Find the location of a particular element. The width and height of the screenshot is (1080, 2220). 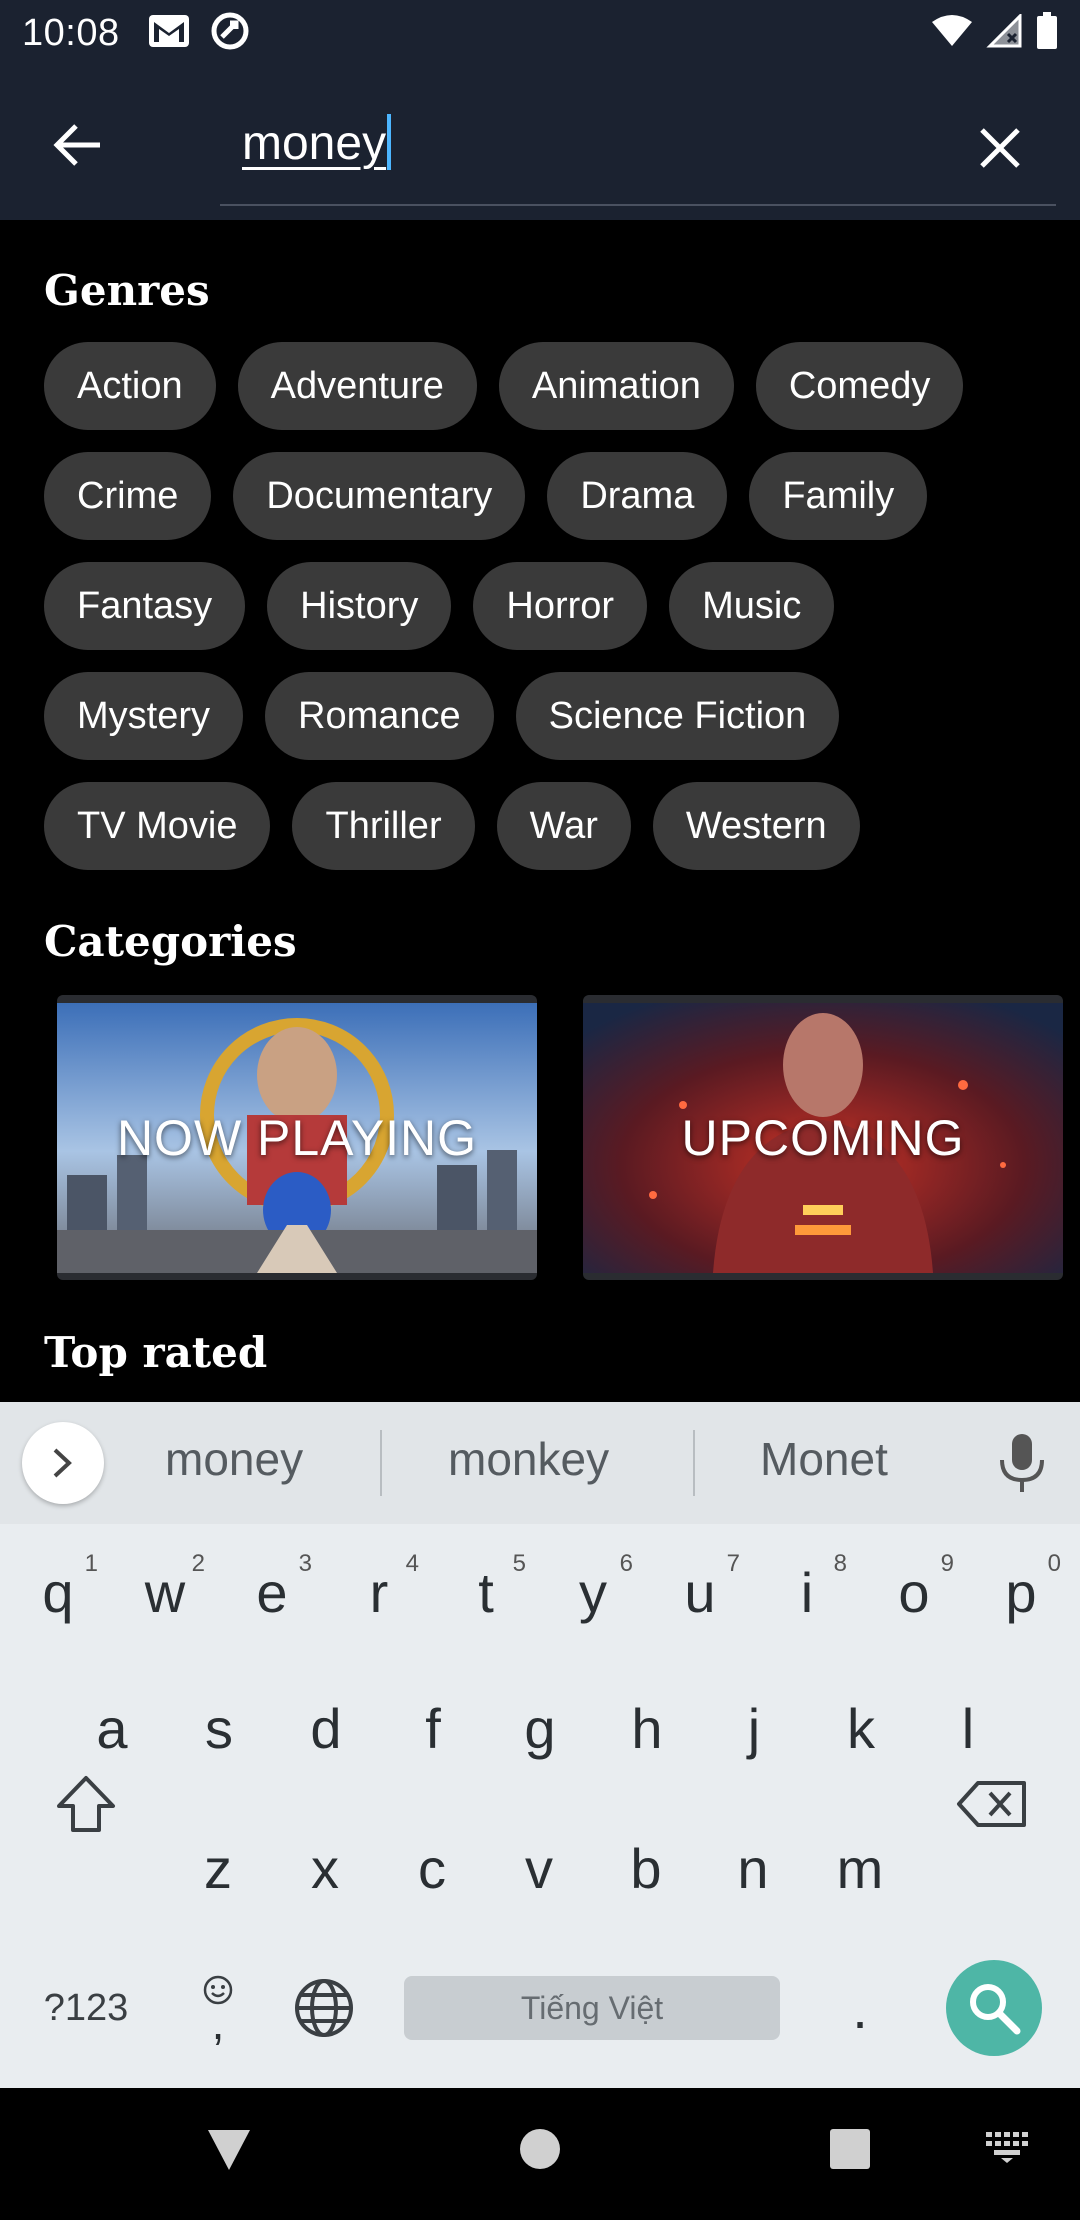

category-upcoming: UPCOMING is located at coordinates (823, 1137).